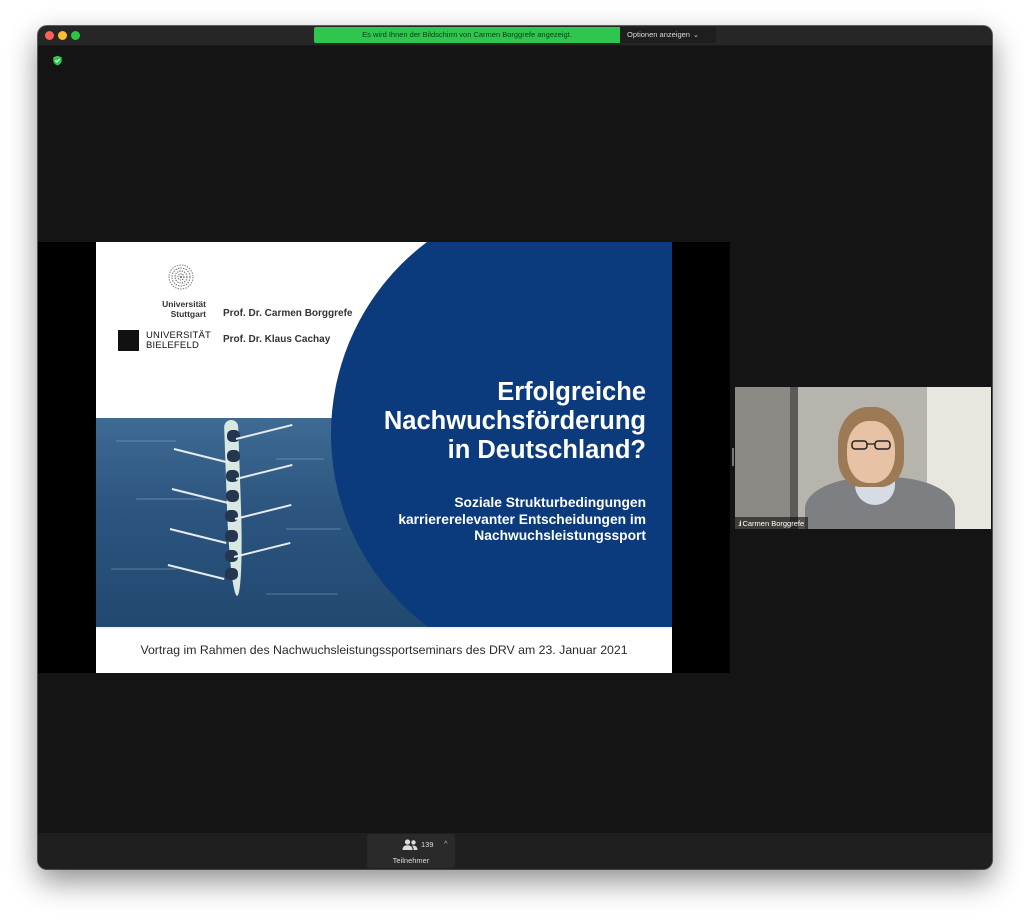  Describe the element at coordinates (128, 340) in the screenshot. I see `university-bielefeld-logo-icon` at that location.